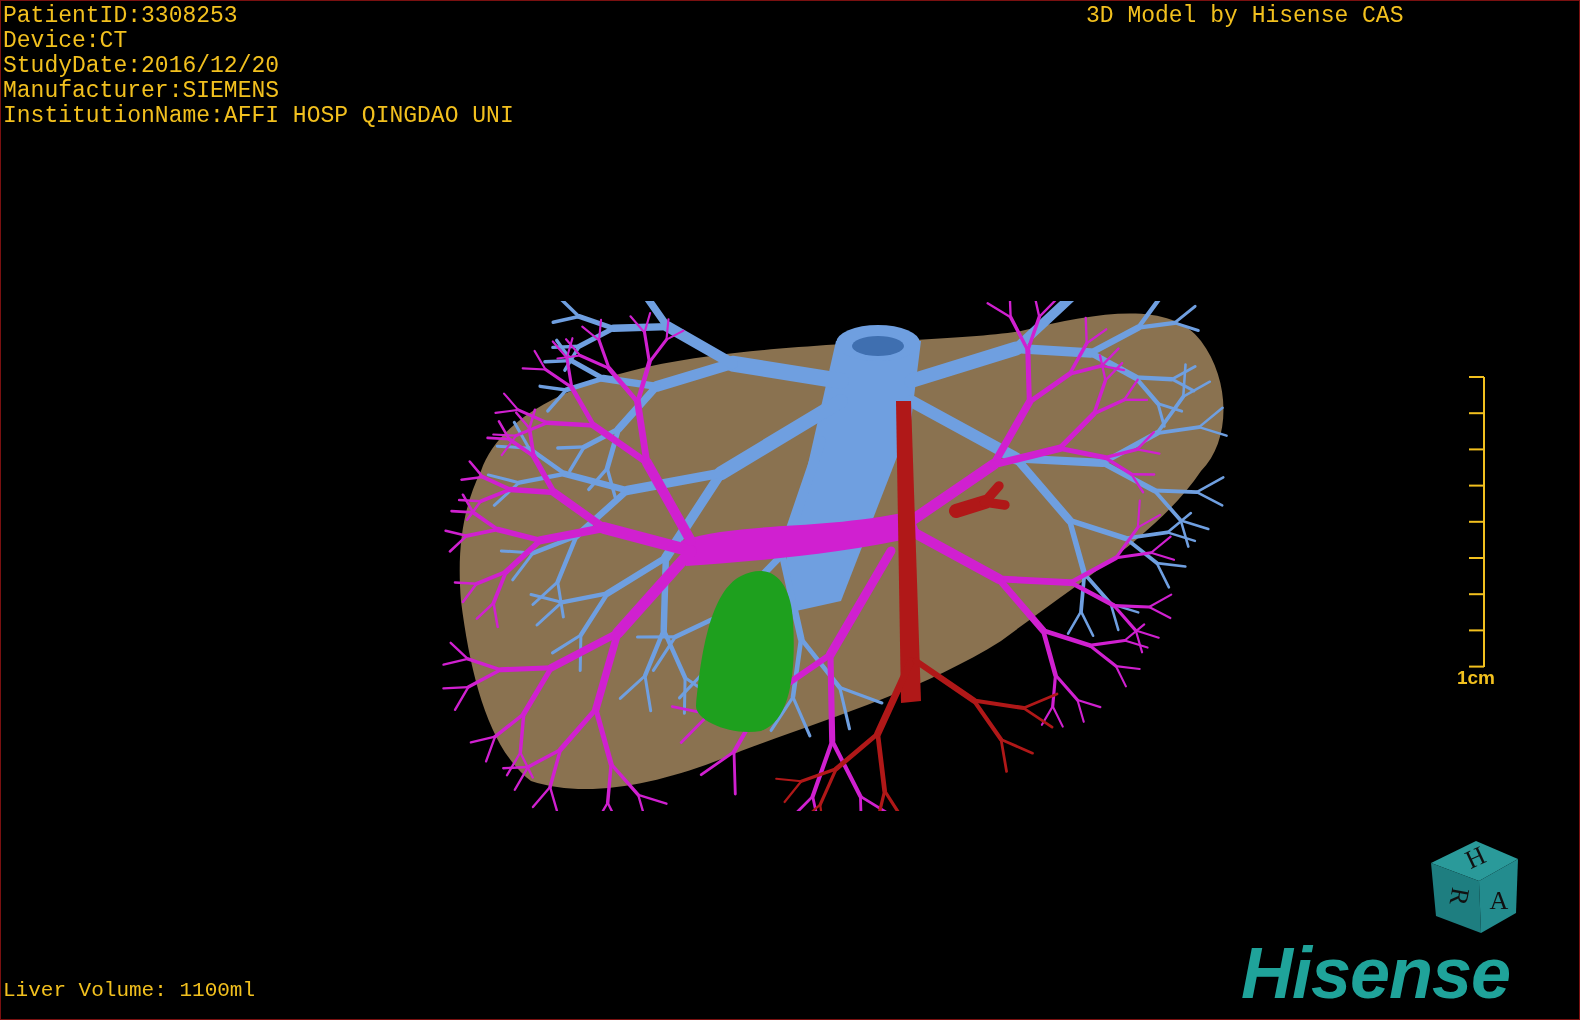 The height and width of the screenshot is (1020, 1580). Describe the element at coordinates (1245, 16) in the screenshot. I see `model-title: 3D Model by Hisense CAS` at that location.